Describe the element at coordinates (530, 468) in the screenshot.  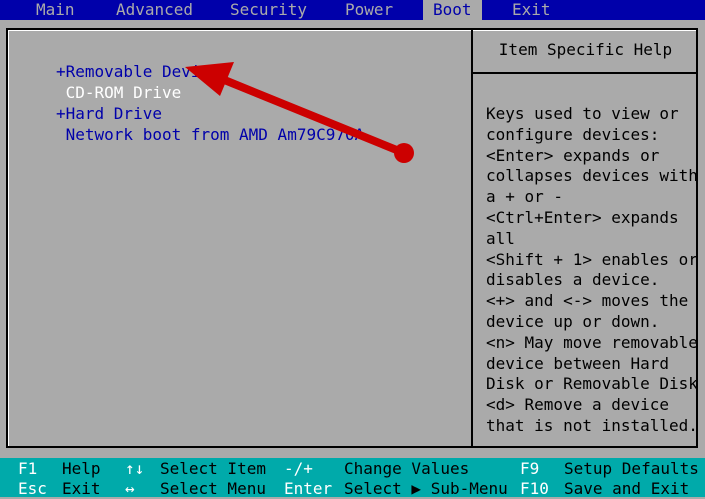
I see `key-f9: F9` at that location.